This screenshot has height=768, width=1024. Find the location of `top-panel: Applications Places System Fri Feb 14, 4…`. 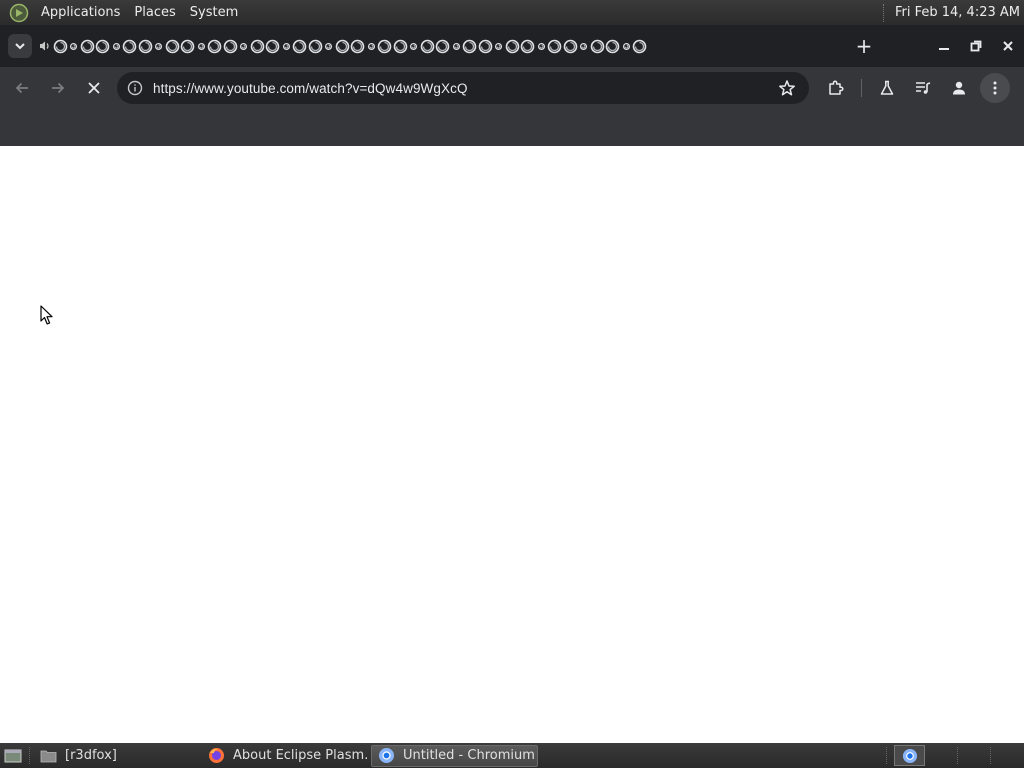

top-panel: Applications Places System Fri Feb 14, 4… is located at coordinates (512, 12).